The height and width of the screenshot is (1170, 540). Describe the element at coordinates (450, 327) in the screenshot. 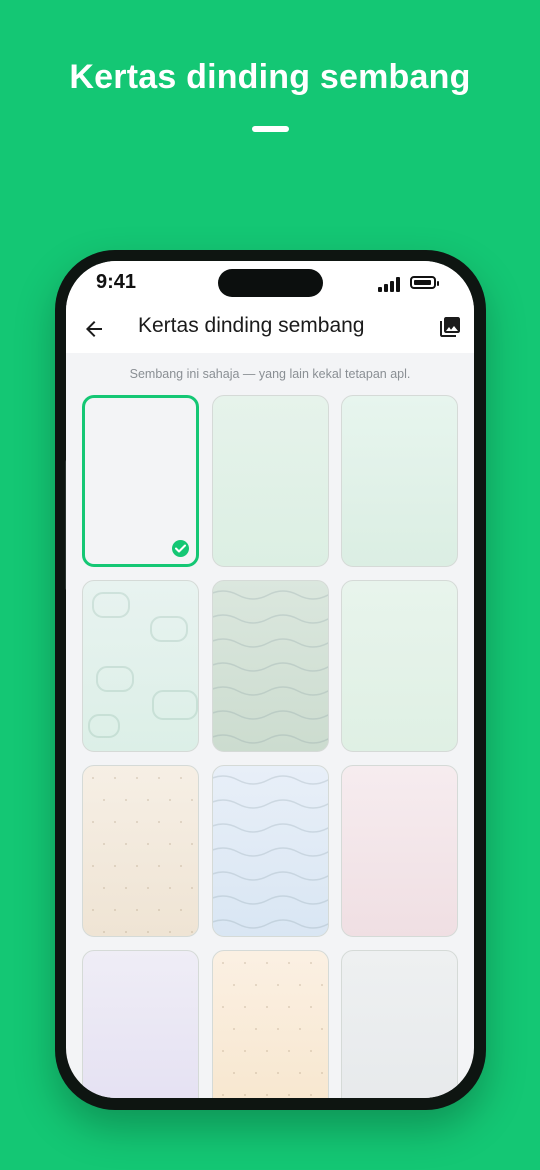

I see `photo-library-icon` at that location.